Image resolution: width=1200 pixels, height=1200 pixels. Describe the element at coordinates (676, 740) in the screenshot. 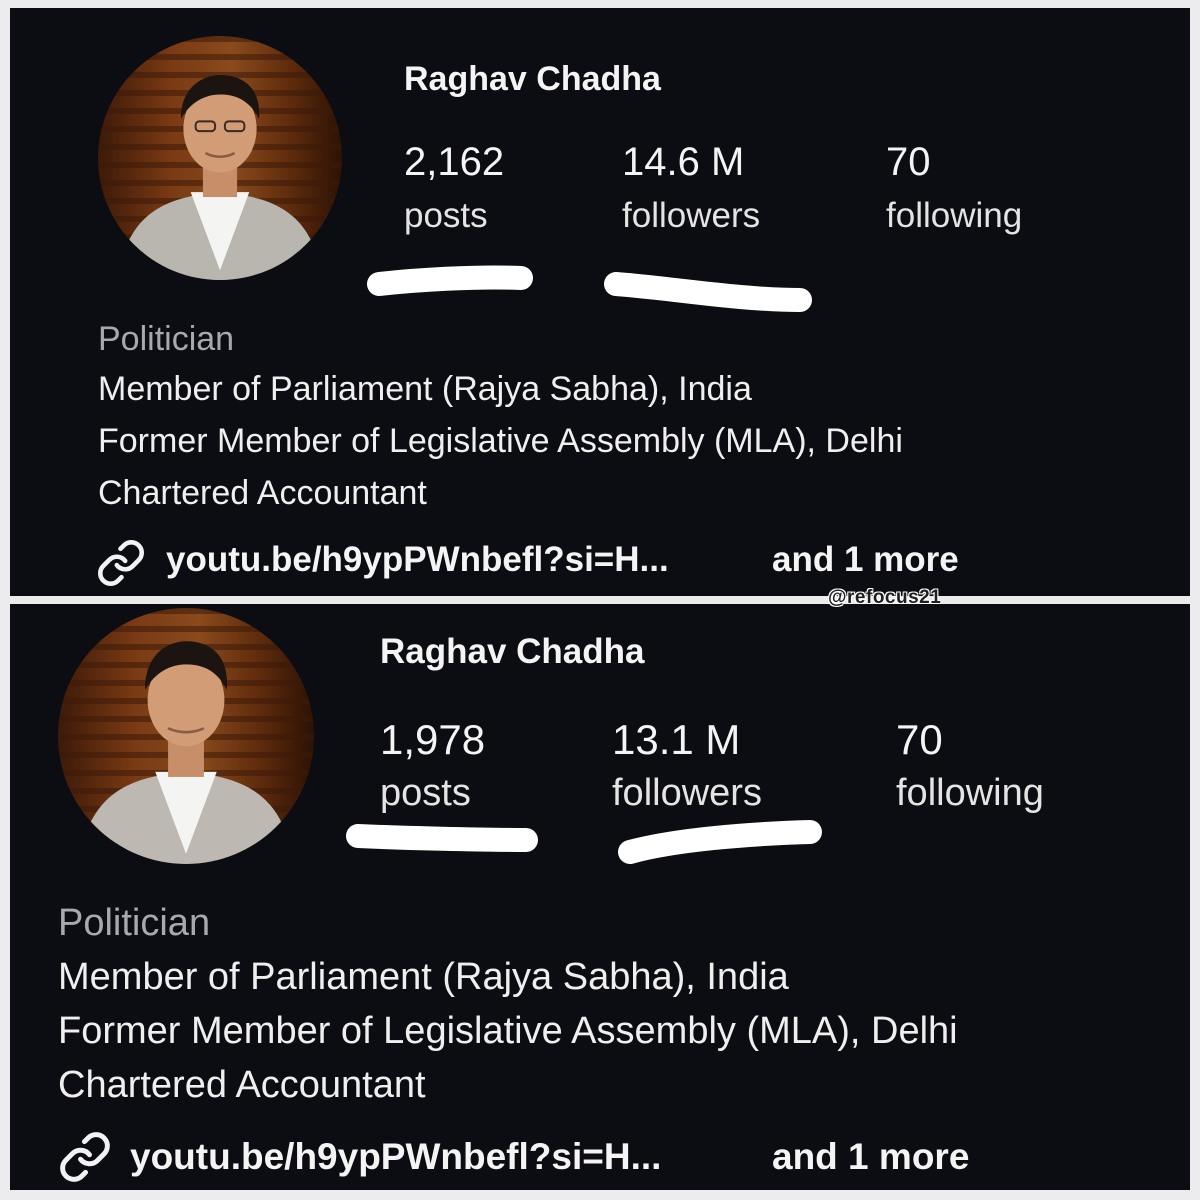

I see `followers-count: 13.1 M` at that location.